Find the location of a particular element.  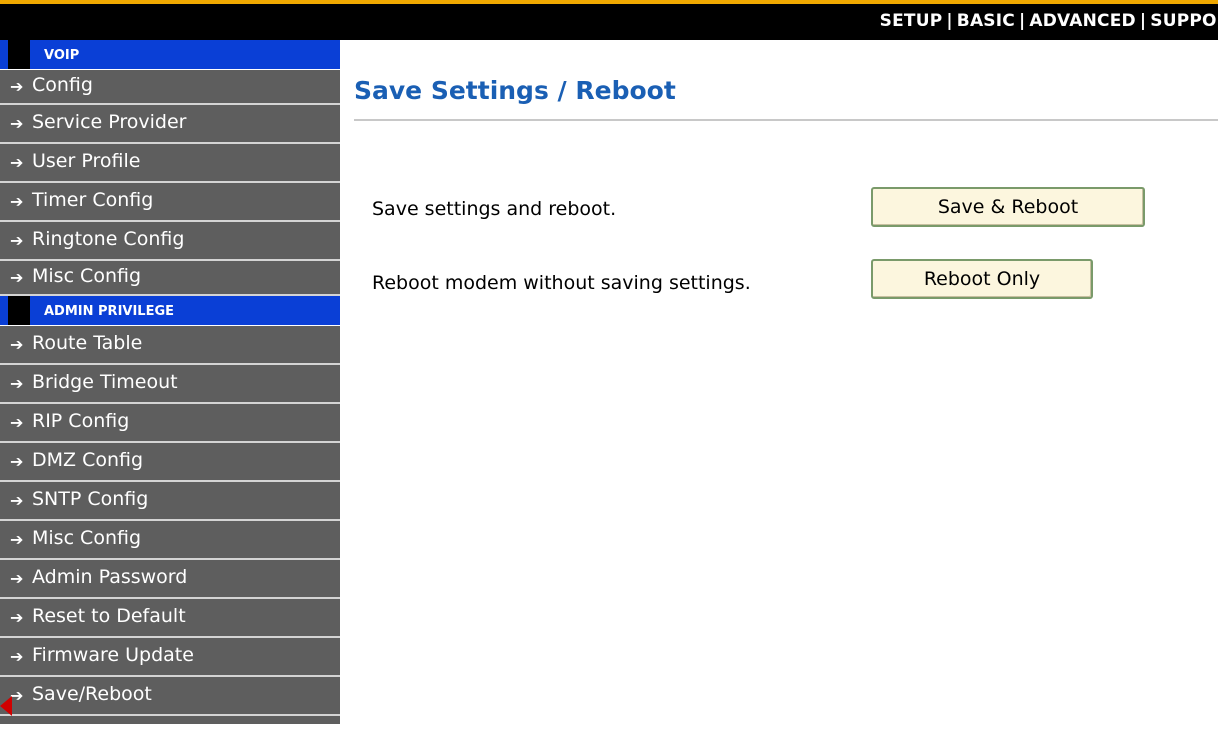

title-divider is located at coordinates (786, 120).